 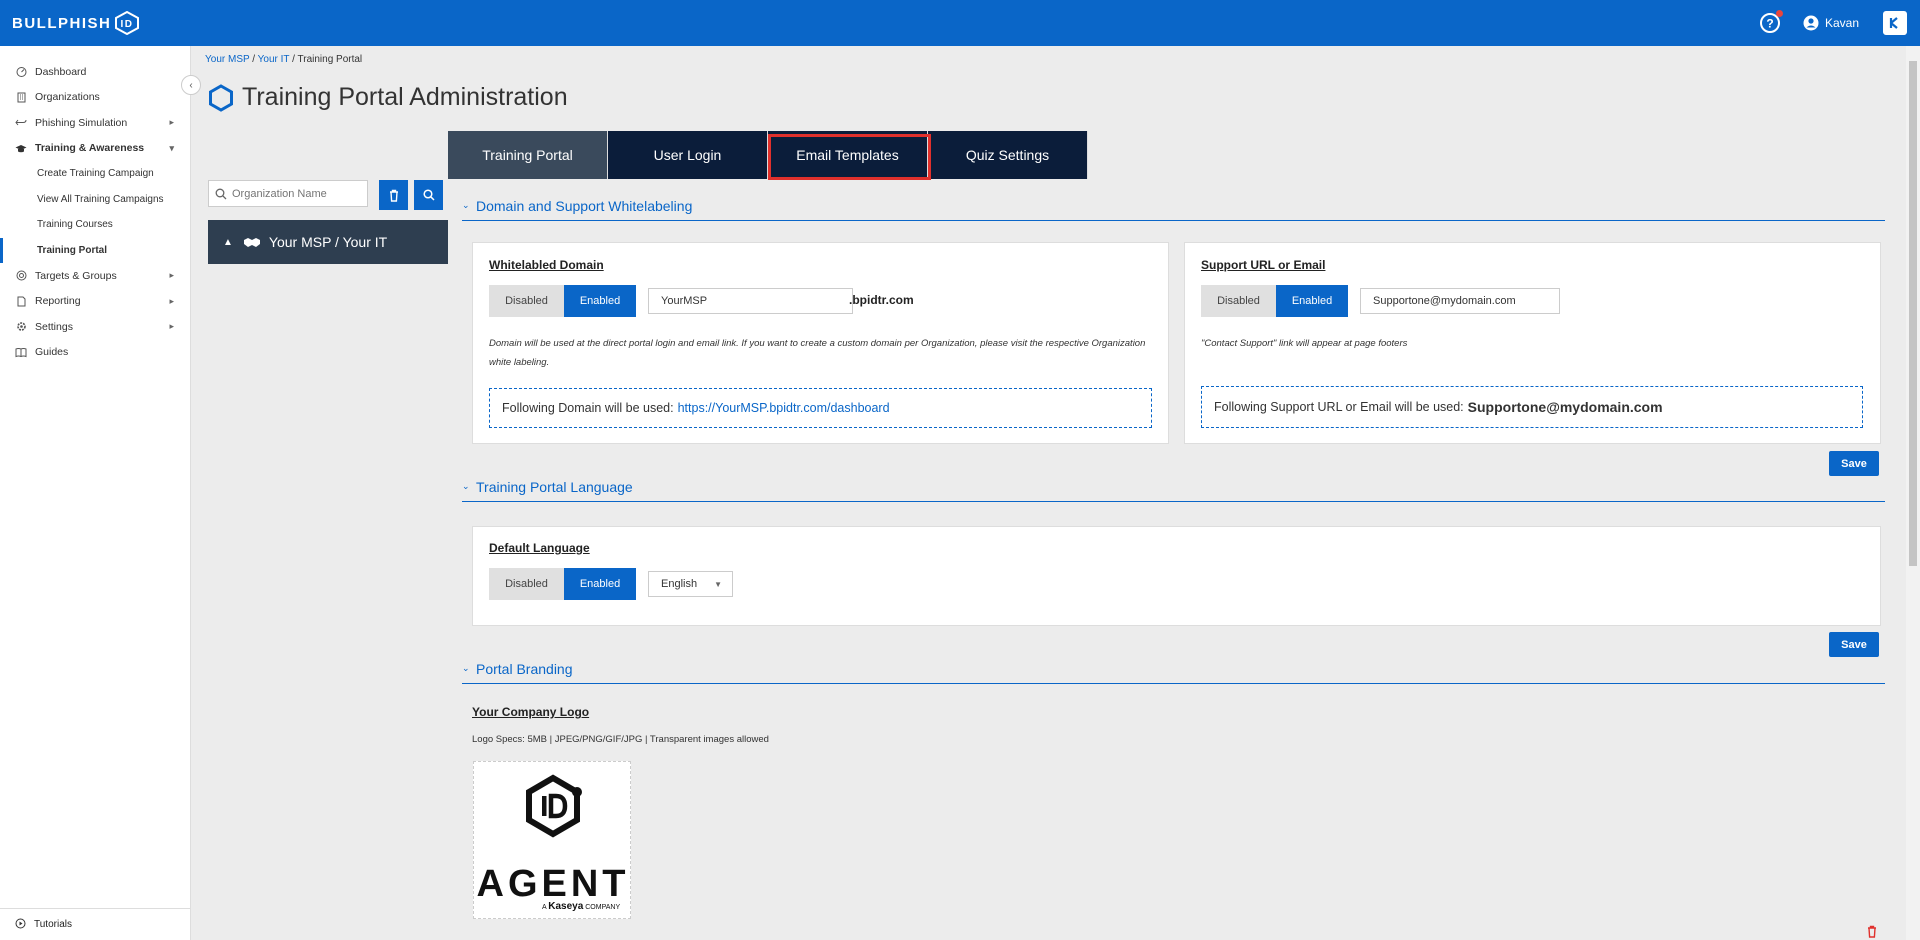 I want to click on page-scrollbar, so click(x=1913, y=493).